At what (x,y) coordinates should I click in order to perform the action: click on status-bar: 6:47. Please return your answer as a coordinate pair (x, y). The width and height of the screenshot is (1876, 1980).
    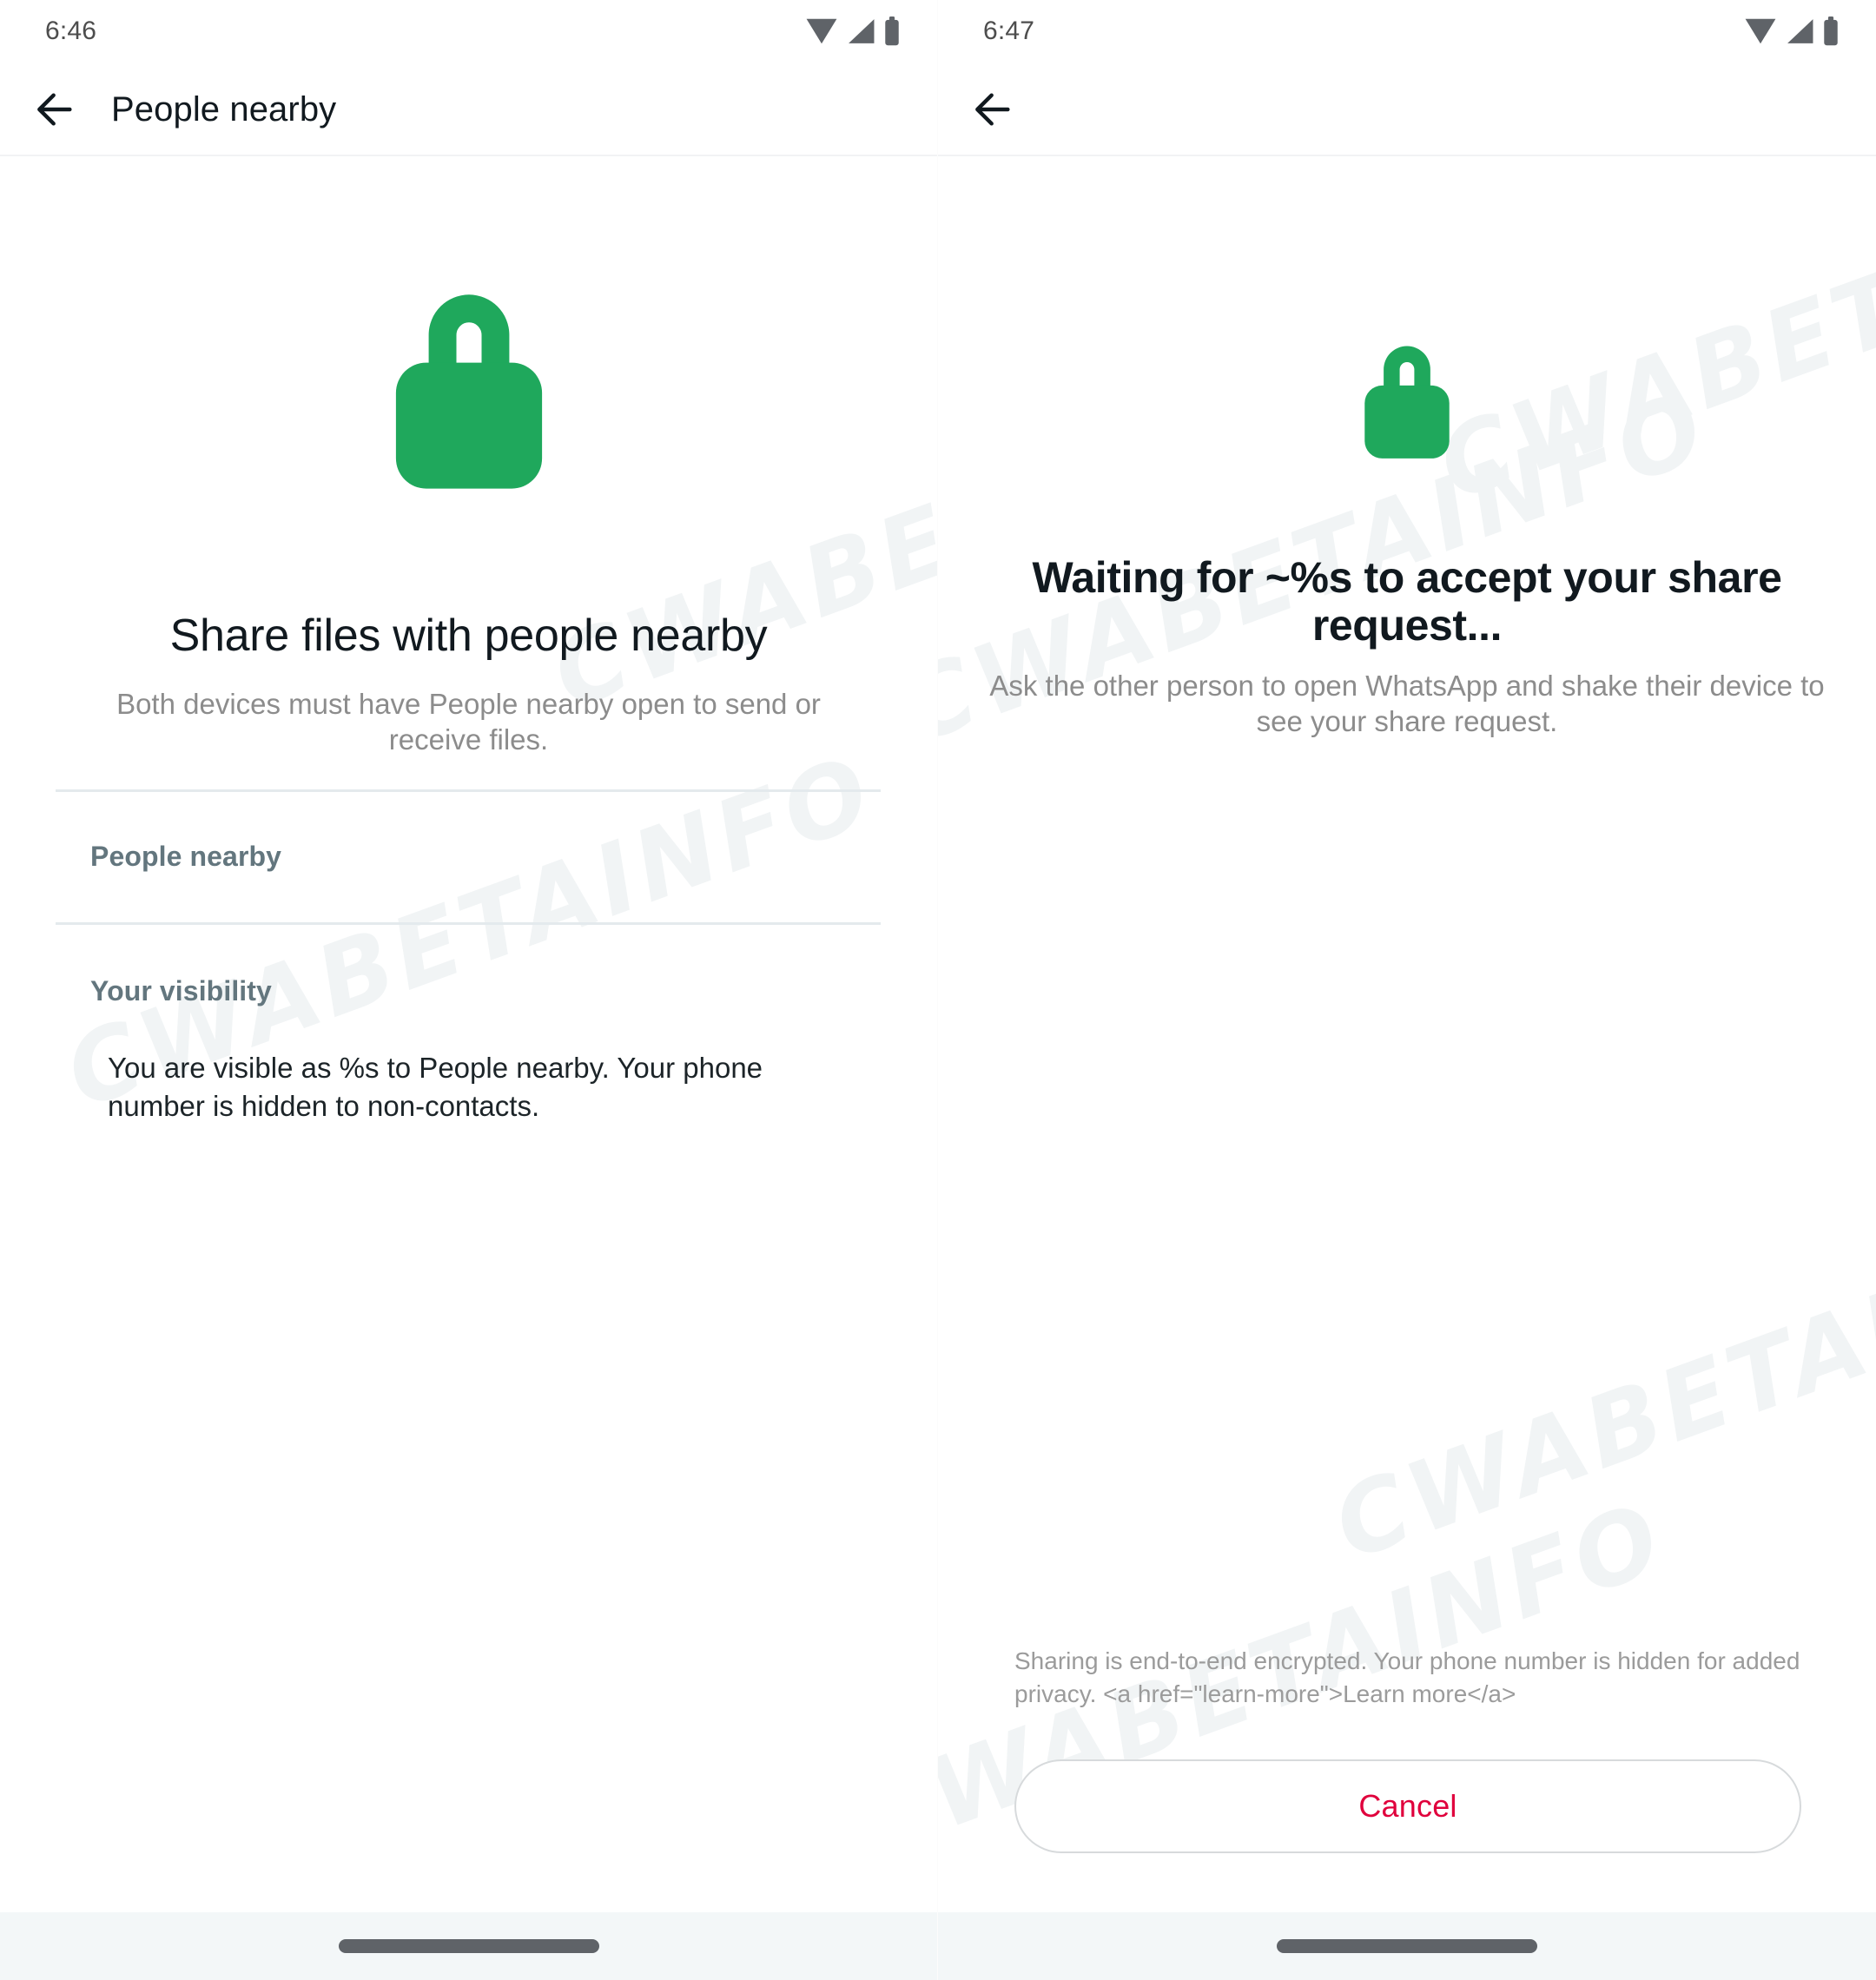
    Looking at the image, I should click on (1407, 32).